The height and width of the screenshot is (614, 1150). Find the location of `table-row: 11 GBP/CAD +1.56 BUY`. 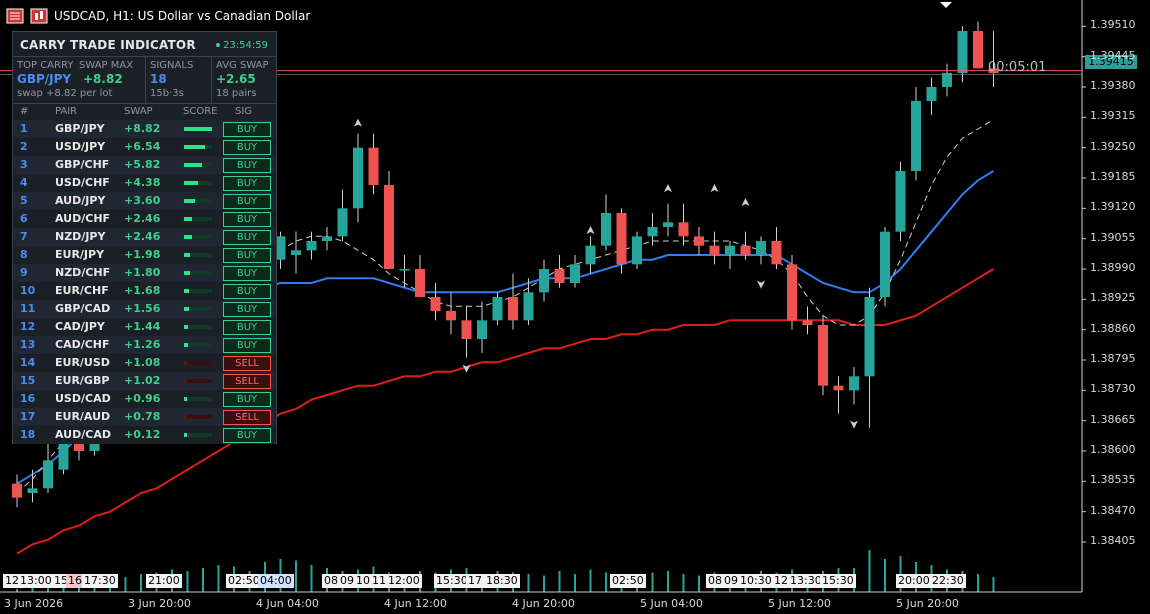

table-row: 11 GBP/CAD +1.56 BUY is located at coordinates (144, 309).